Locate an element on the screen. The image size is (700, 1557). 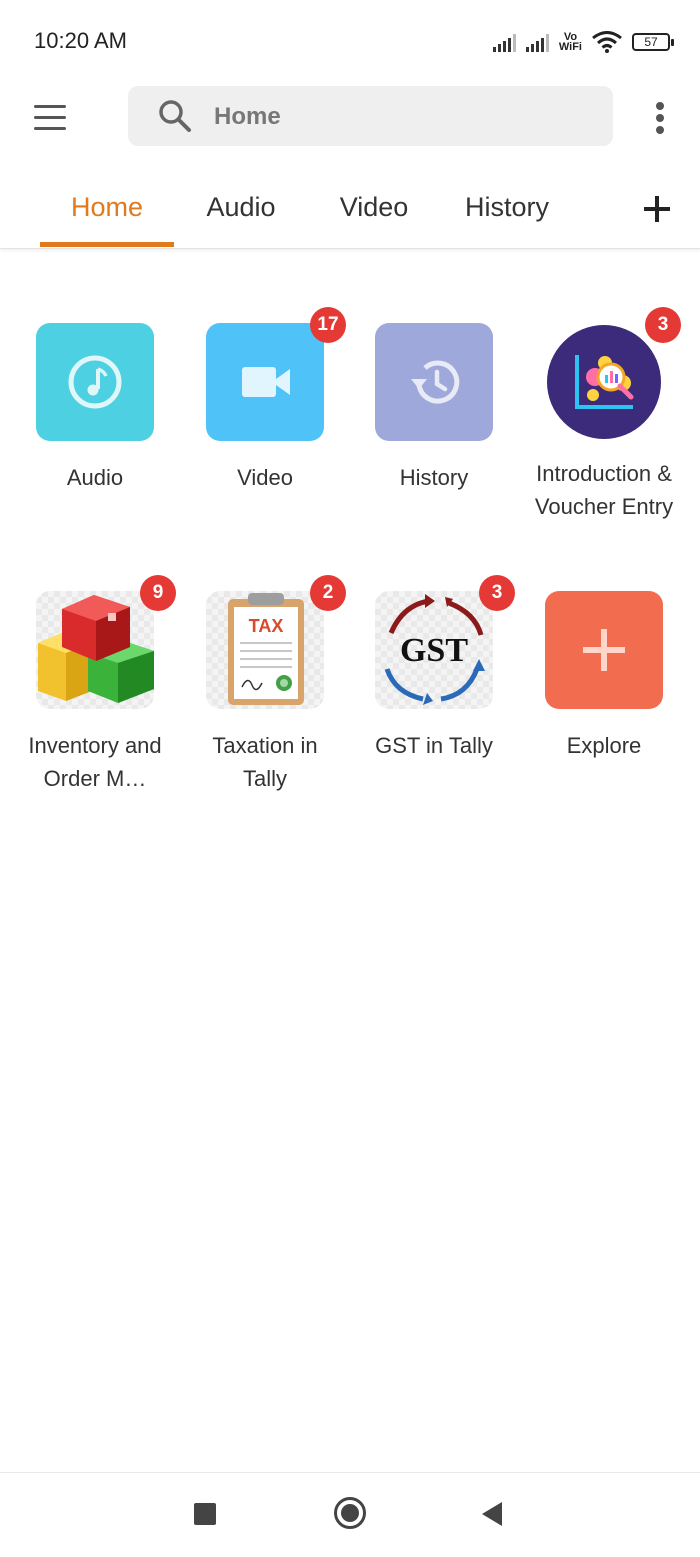
grid-item-gst: GST 3 GST in Tally is located at coordinates (434, 668).